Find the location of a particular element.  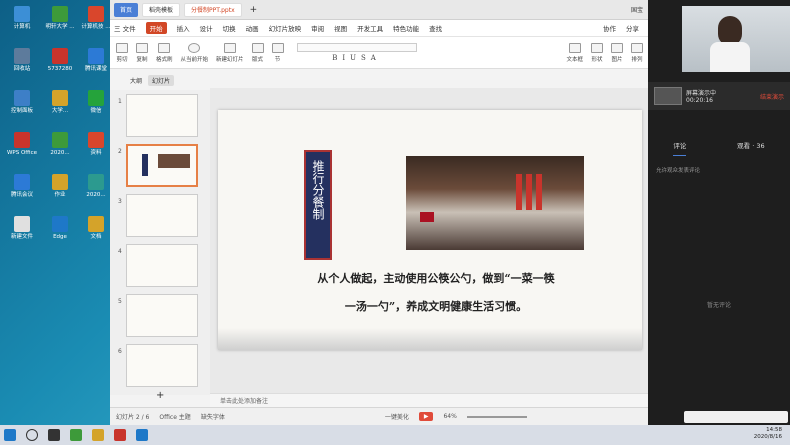

search-icon is located at coordinates (32, 435).